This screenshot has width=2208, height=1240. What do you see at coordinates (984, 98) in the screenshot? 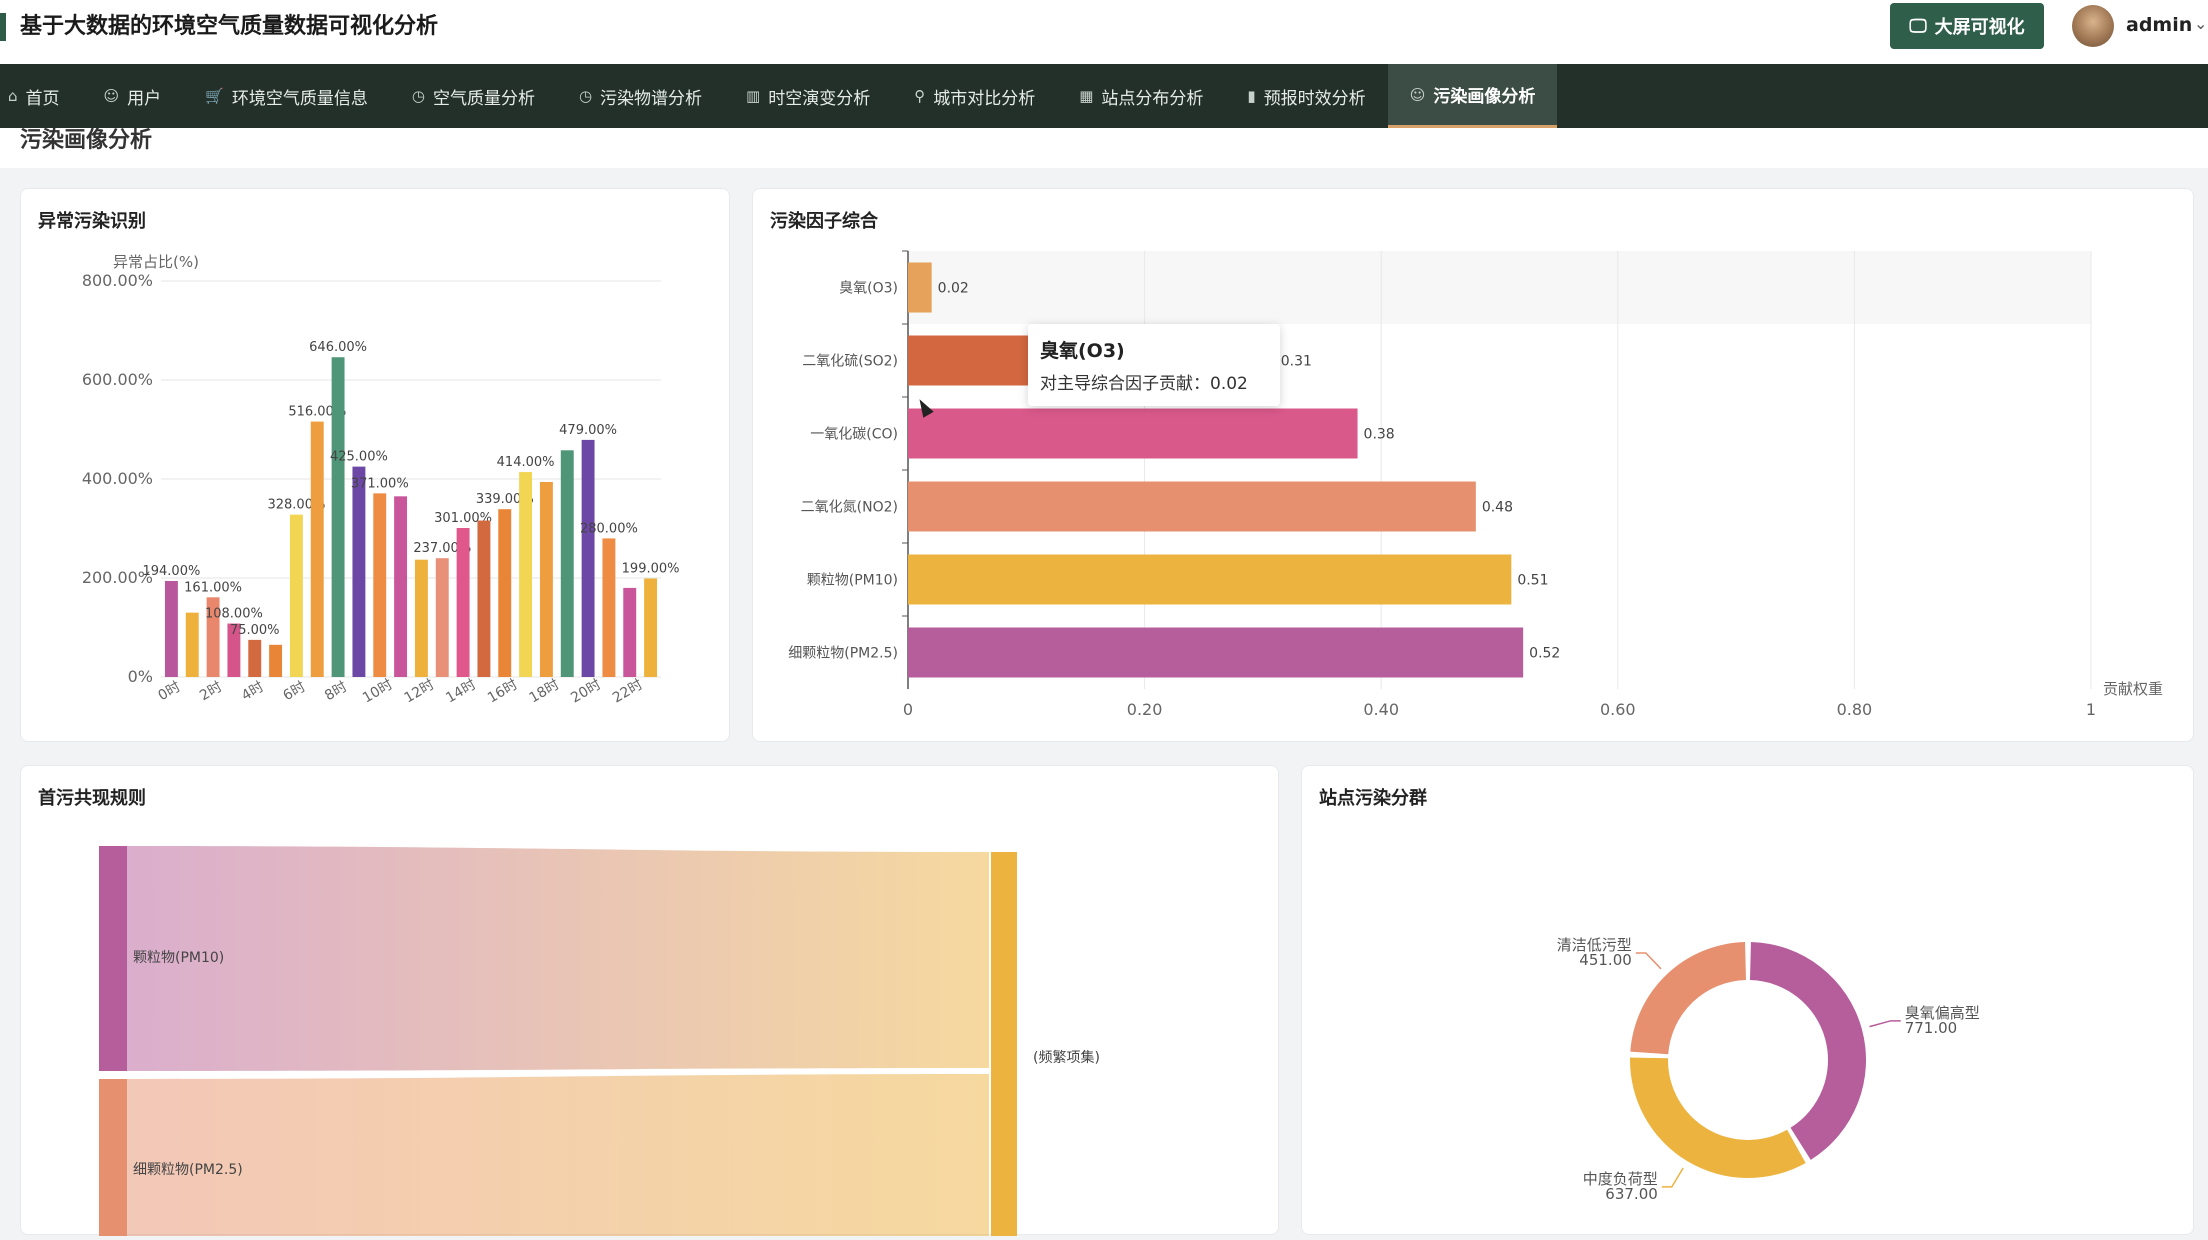
I see `tab-label: 城市对比分析` at bounding box center [984, 98].